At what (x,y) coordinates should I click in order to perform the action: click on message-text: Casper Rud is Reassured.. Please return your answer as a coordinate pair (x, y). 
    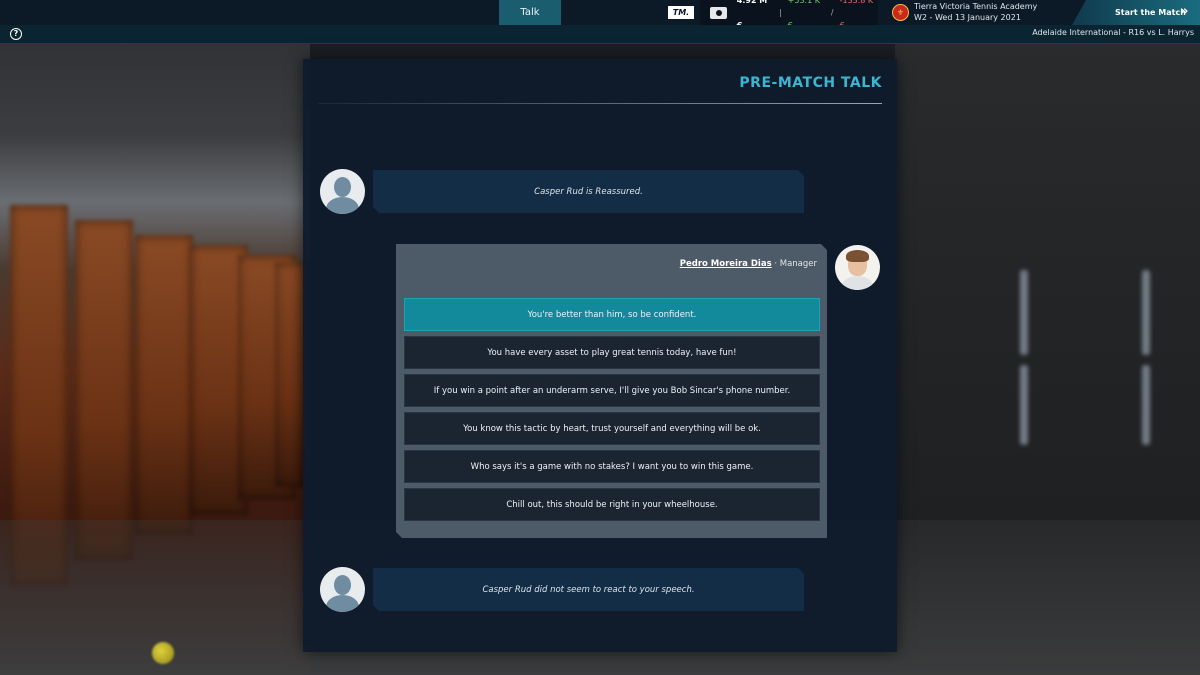
    Looking at the image, I should click on (588, 191).